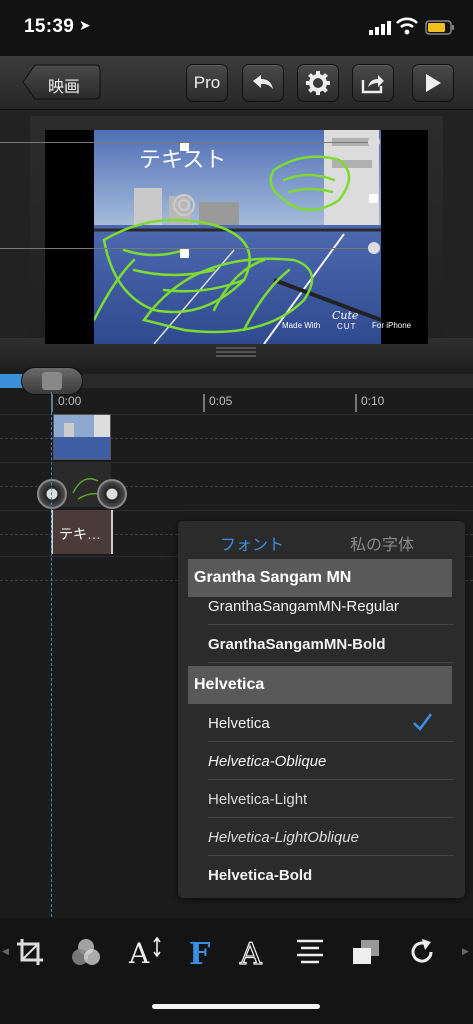  What do you see at coordinates (380, 28) in the screenshot?
I see `cellular-signal-icon` at bounding box center [380, 28].